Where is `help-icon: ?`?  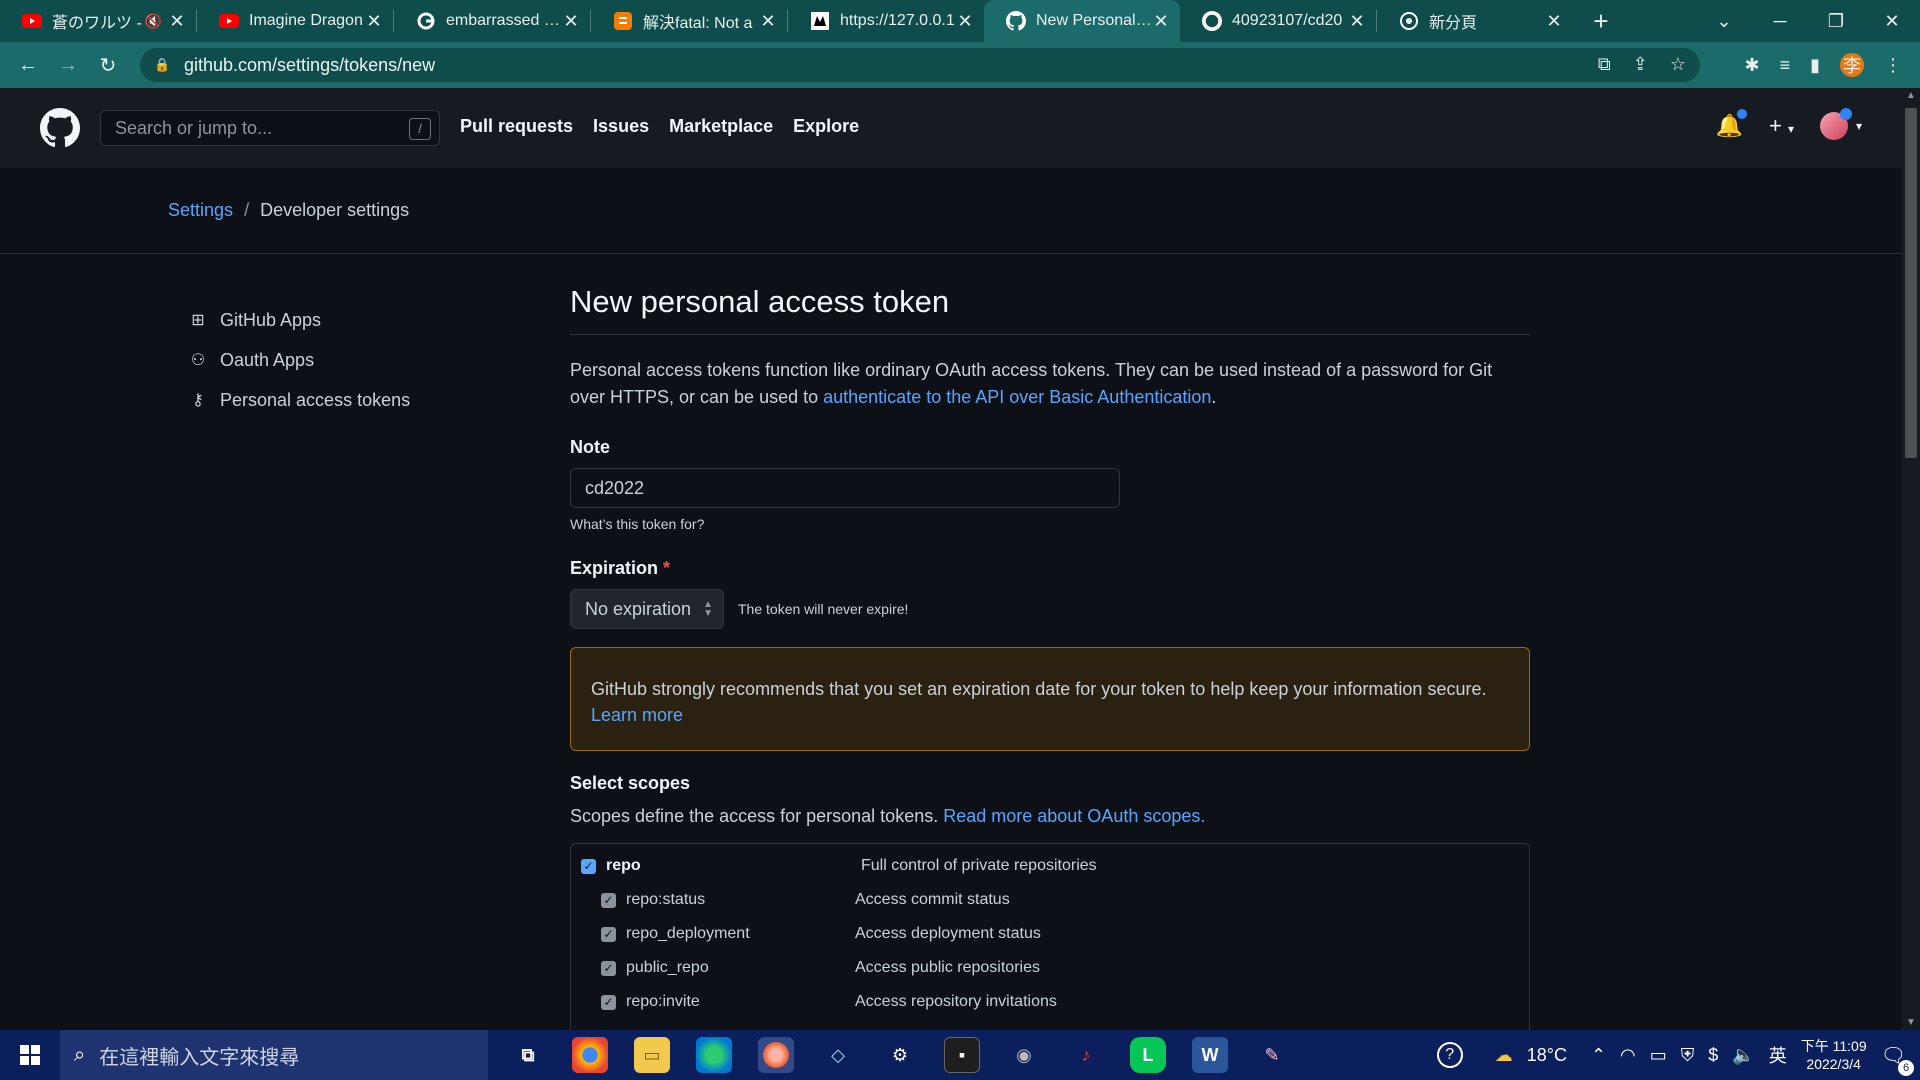 help-icon: ? is located at coordinates (1449, 1055).